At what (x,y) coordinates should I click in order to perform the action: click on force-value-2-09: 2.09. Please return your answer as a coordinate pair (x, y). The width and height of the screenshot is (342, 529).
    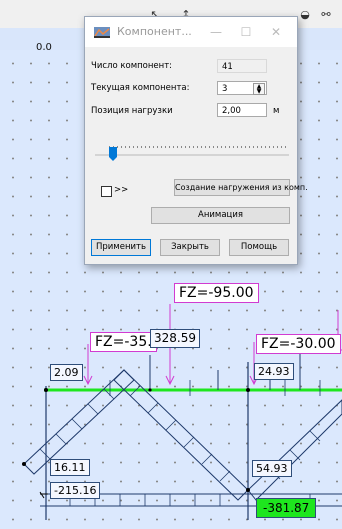
    Looking at the image, I should click on (66, 372).